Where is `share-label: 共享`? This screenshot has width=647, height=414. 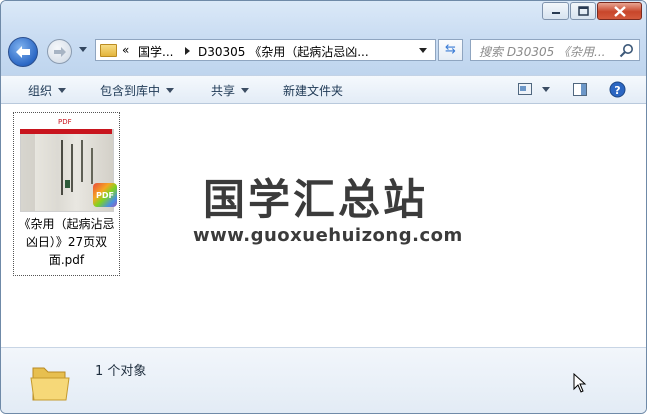 share-label: 共享 is located at coordinates (223, 91).